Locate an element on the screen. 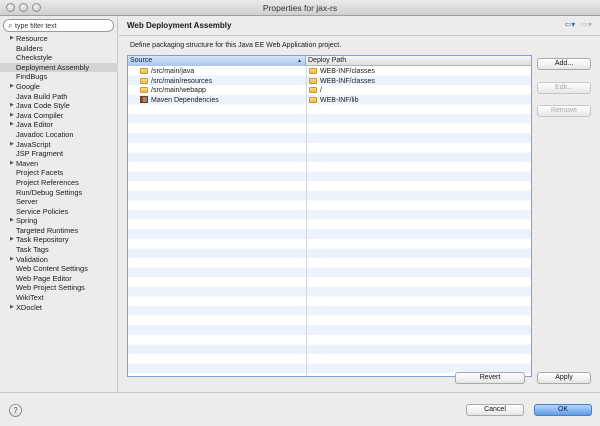 The height and width of the screenshot is (426, 600). sidebar-item: Web Page Editor is located at coordinates (59, 279).